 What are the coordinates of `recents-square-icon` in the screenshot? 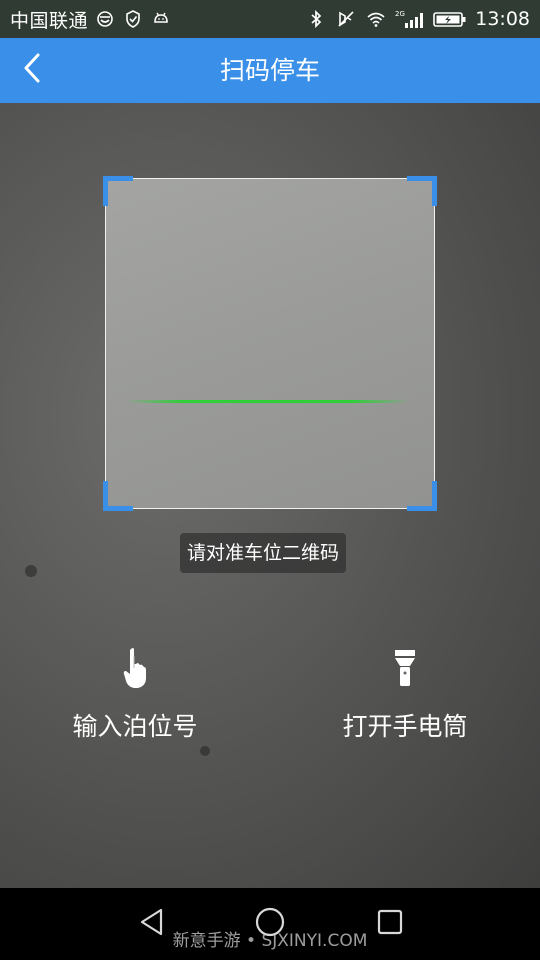 It's located at (390, 924).